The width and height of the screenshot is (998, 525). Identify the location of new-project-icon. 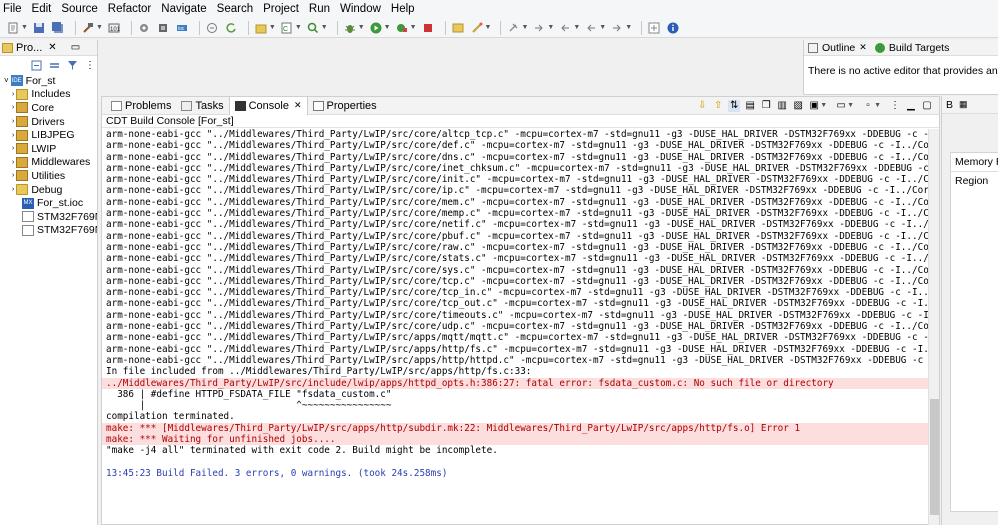
(261, 28).